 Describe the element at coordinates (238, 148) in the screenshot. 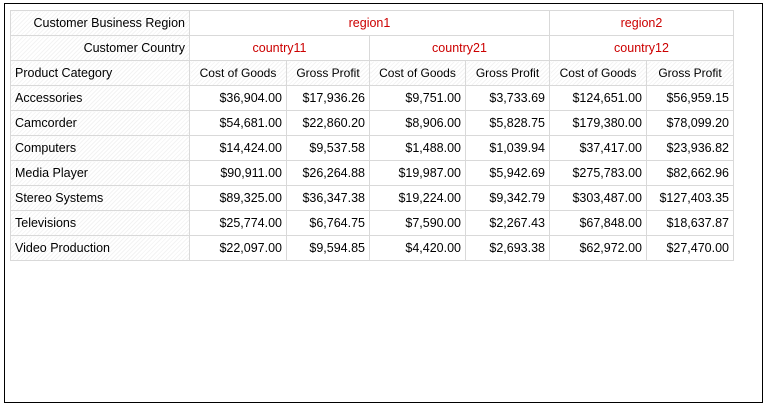

I see `table-cell: $14,424.00` at that location.